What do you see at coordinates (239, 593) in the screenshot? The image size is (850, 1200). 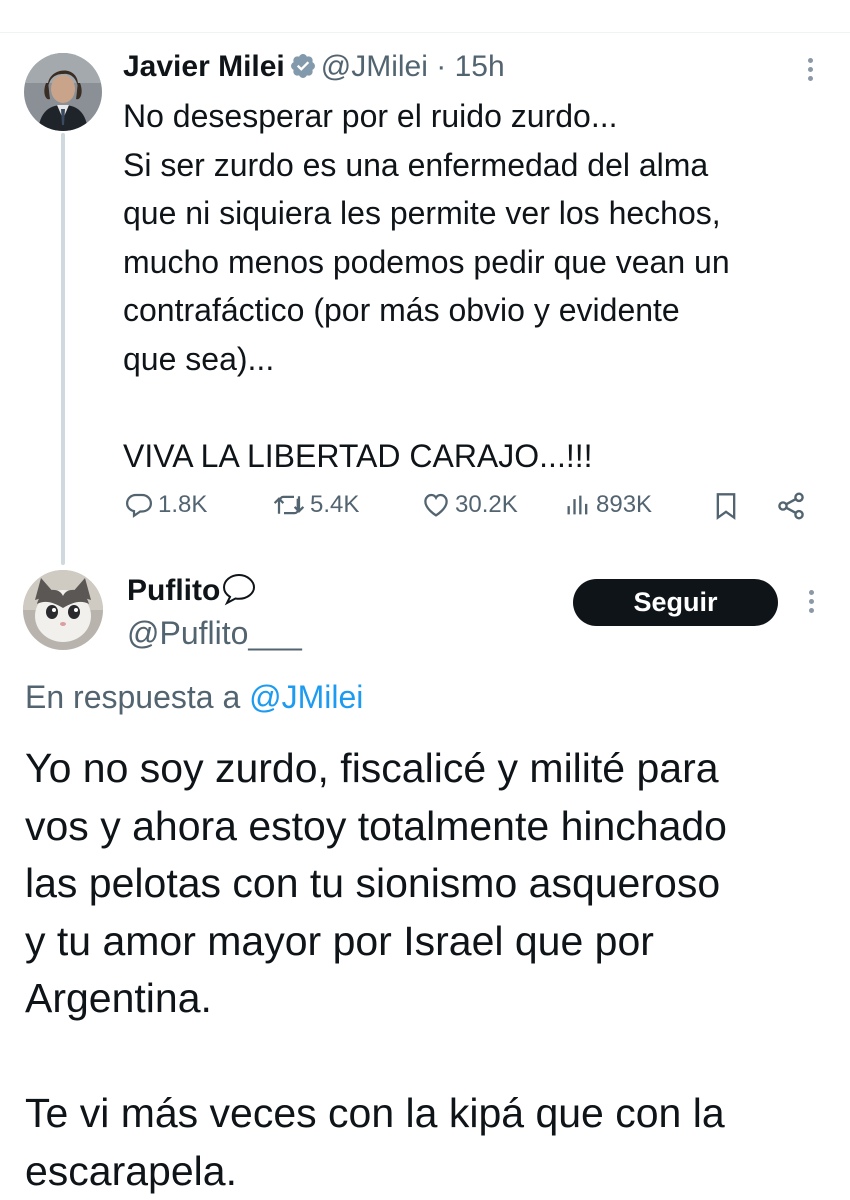 I see `speech-bubble-icon` at bounding box center [239, 593].